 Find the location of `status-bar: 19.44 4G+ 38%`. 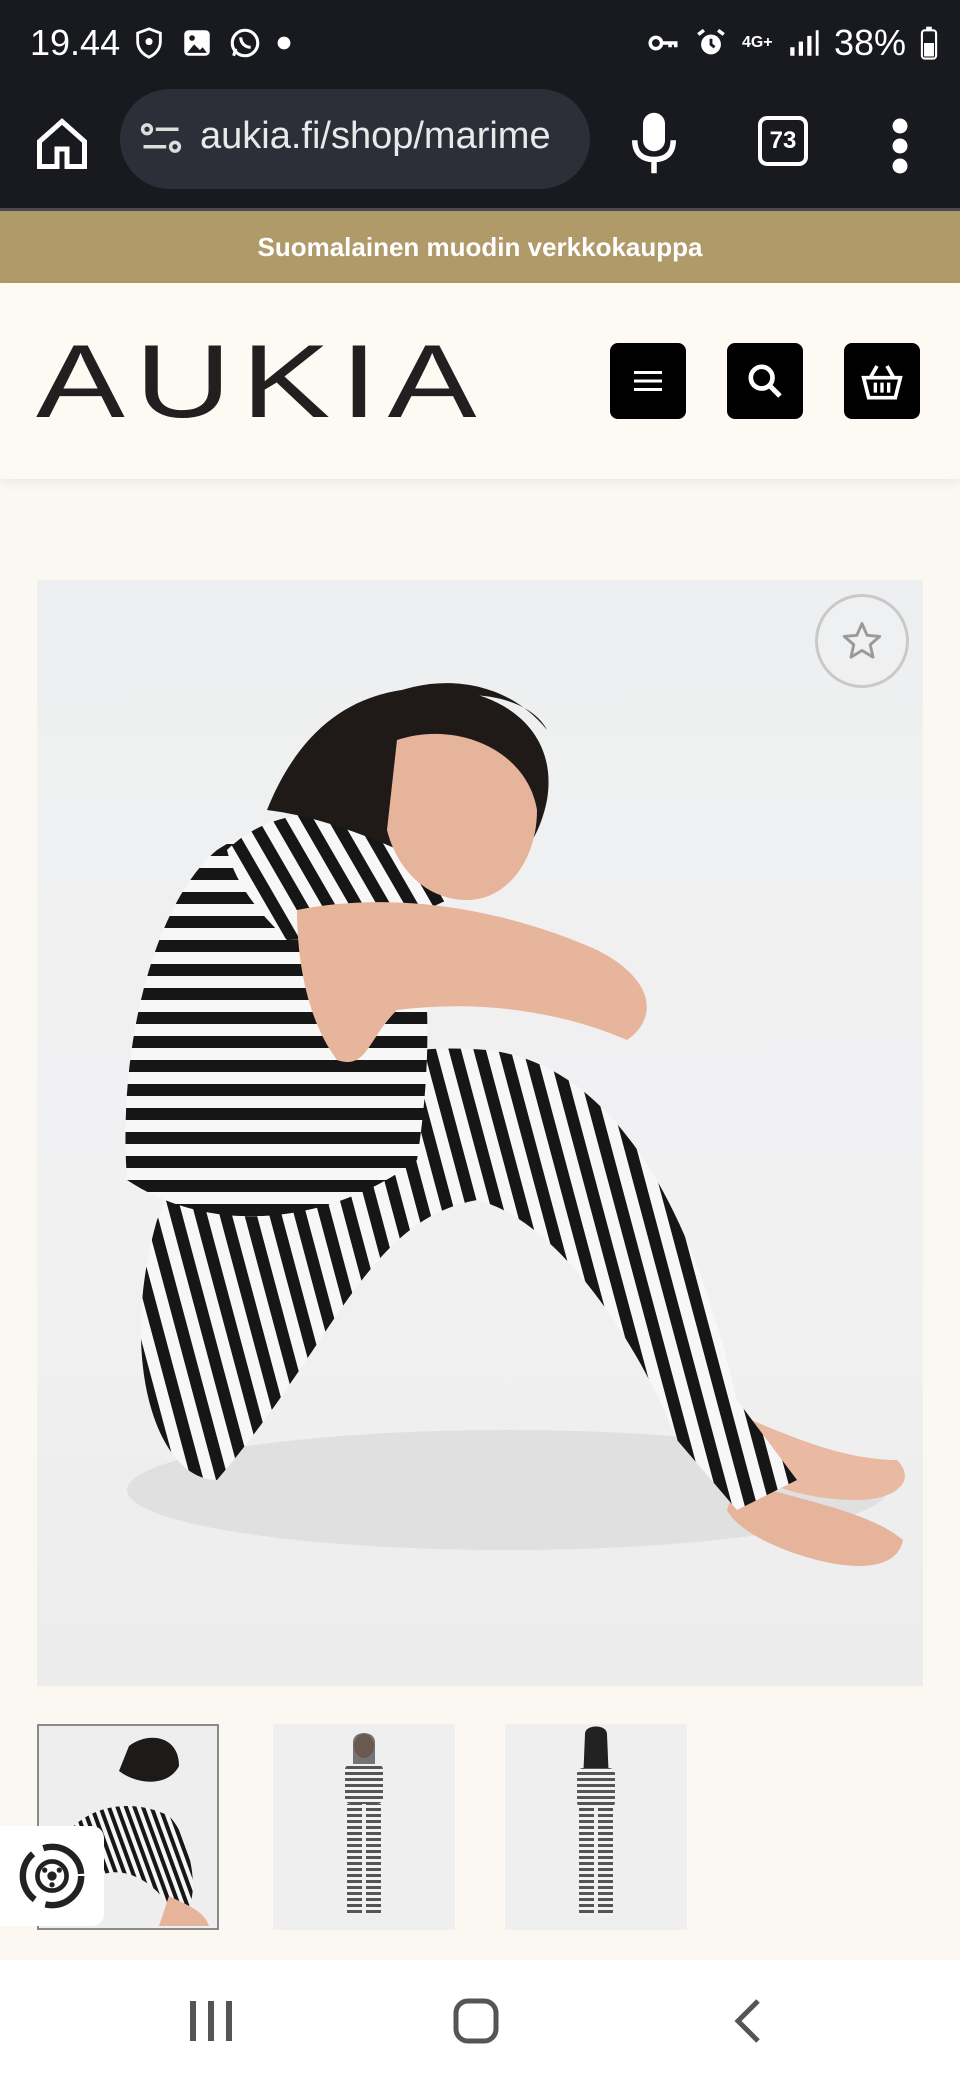

status-bar: 19.44 4G+ 38% is located at coordinates (480, 46).